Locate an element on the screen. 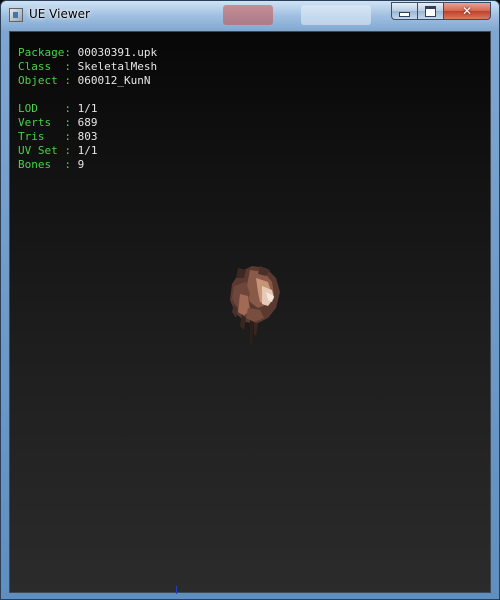 The width and height of the screenshot is (500, 600). info-row-class: Class : SkeletalMesh is located at coordinates (87, 67).